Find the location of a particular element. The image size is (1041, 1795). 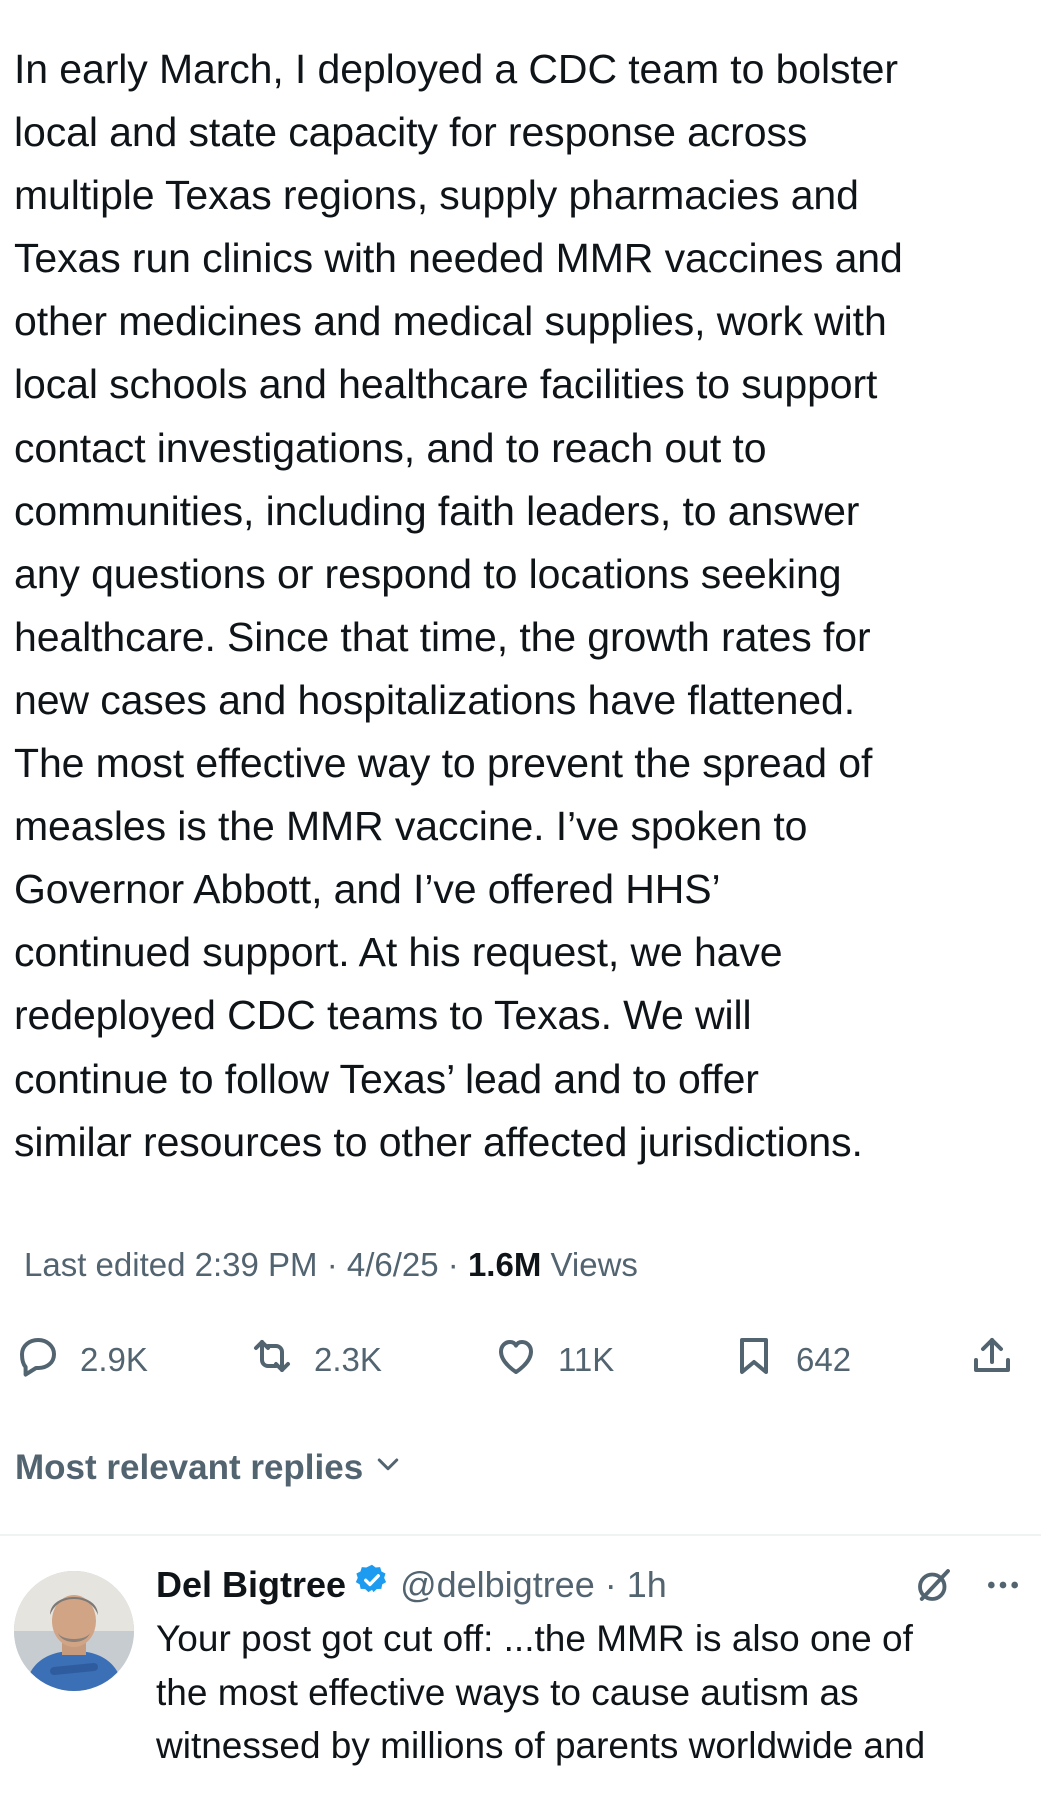

section-title-label: Most relevant replies is located at coordinates (189, 1467).